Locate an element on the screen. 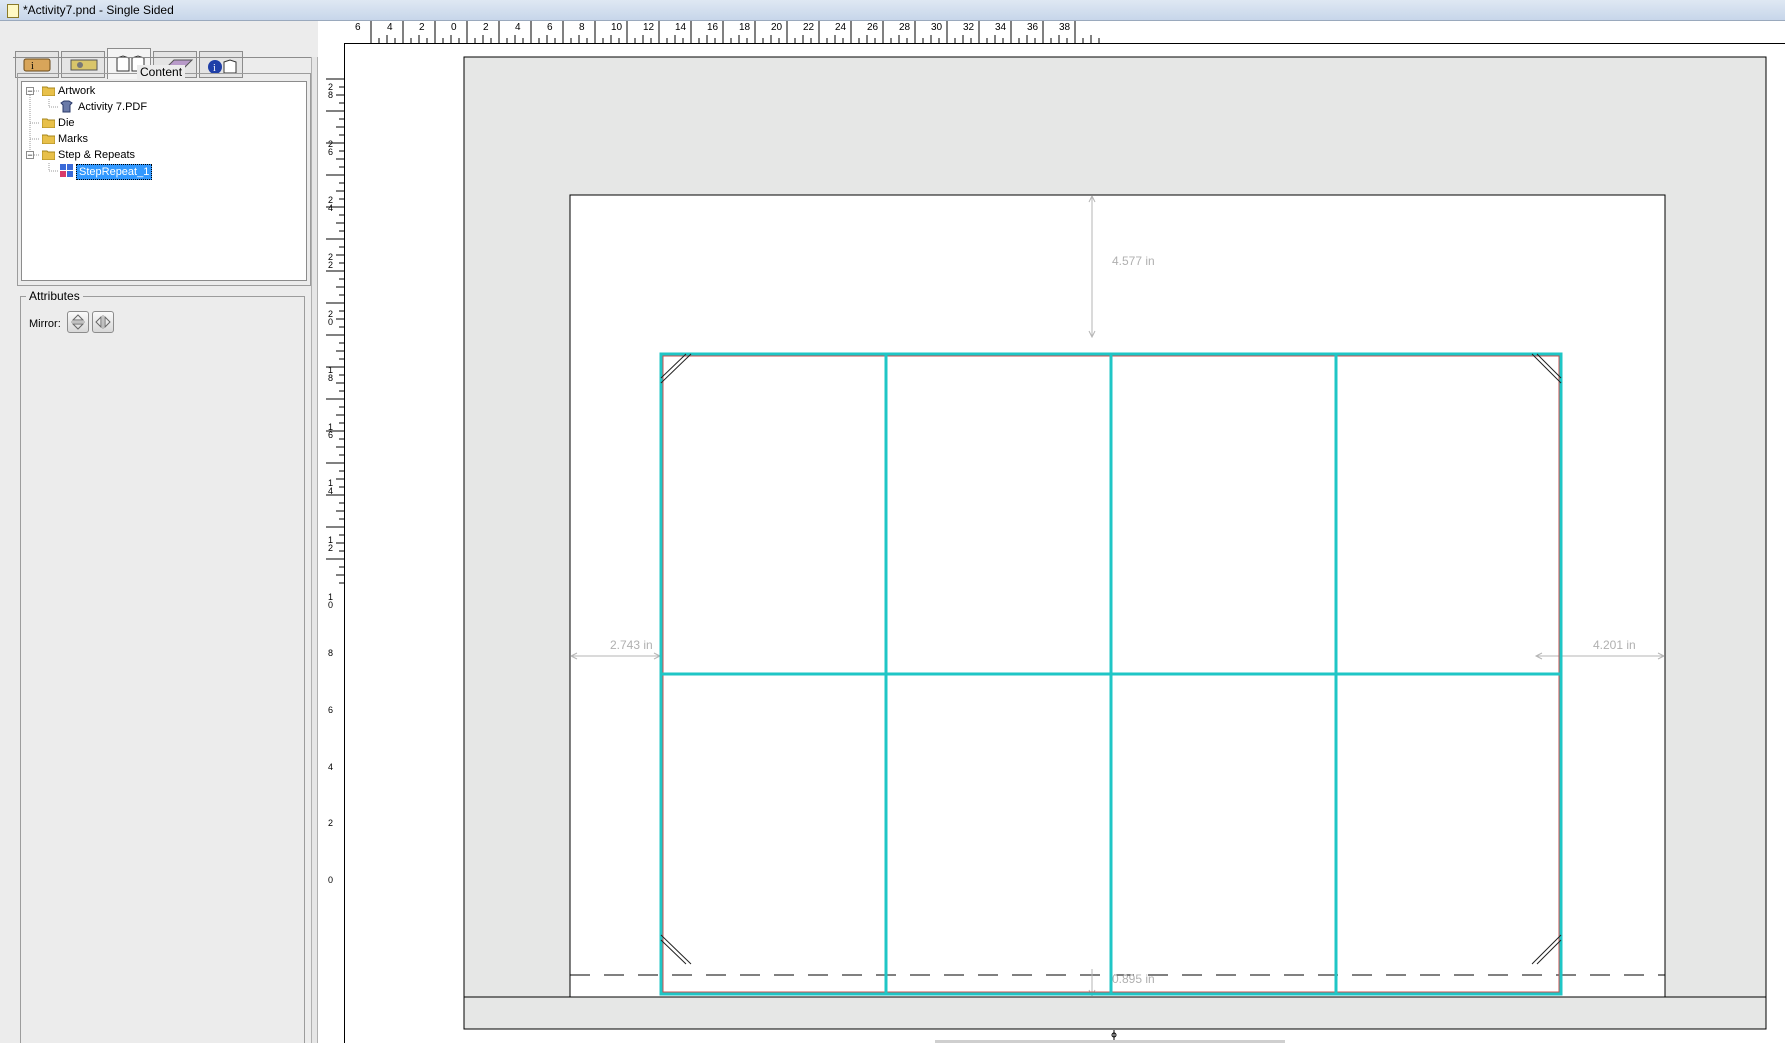 Image resolution: width=1785 pixels, height=1043 pixels. window-title: *Activity7.pnd - Single Sided is located at coordinates (98, 10).